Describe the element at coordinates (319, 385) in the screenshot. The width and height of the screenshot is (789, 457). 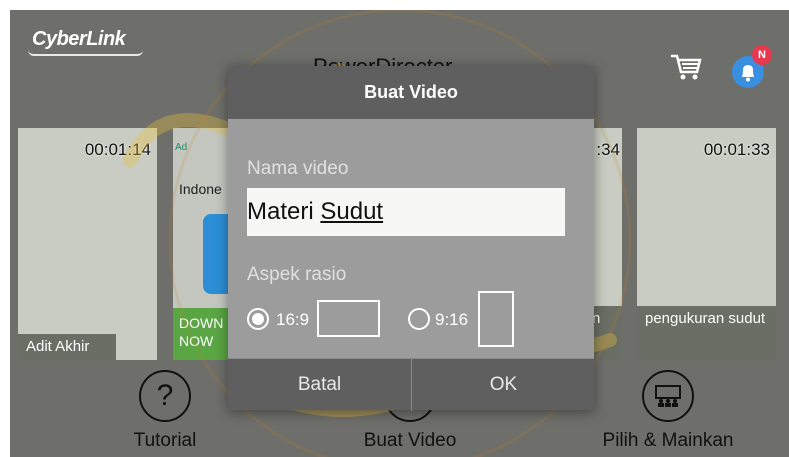
I see `cancel-button: Batal` at that location.